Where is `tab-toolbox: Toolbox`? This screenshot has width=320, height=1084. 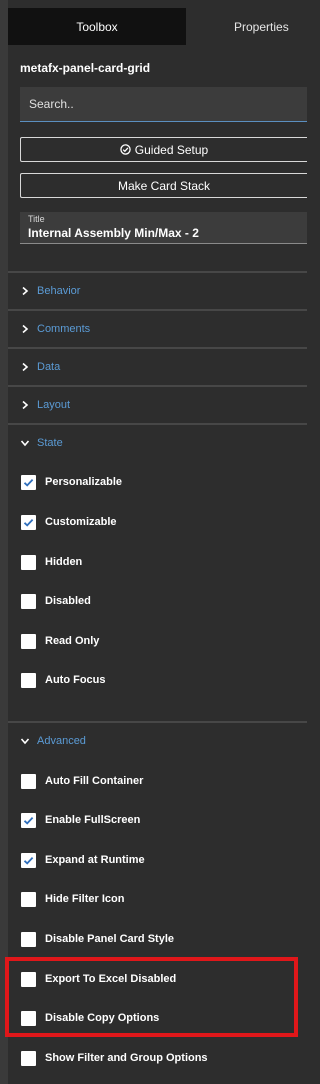 tab-toolbox: Toolbox is located at coordinates (97, 26).